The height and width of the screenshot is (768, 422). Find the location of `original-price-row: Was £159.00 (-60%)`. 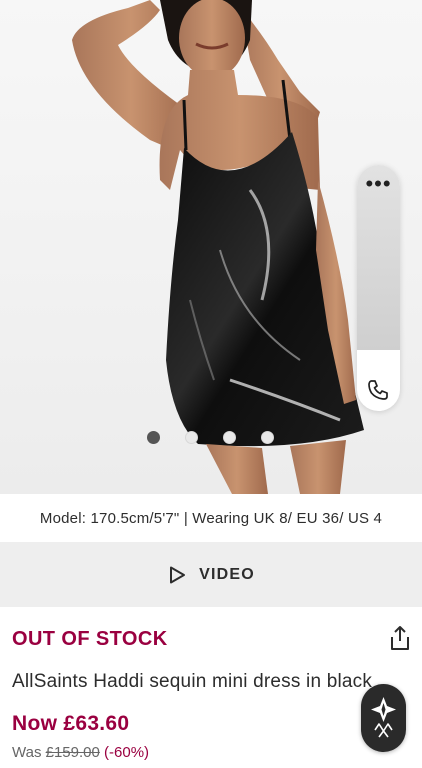

original-price-row: Was £159.00 (-60%) is located at coordinates (80, 752).